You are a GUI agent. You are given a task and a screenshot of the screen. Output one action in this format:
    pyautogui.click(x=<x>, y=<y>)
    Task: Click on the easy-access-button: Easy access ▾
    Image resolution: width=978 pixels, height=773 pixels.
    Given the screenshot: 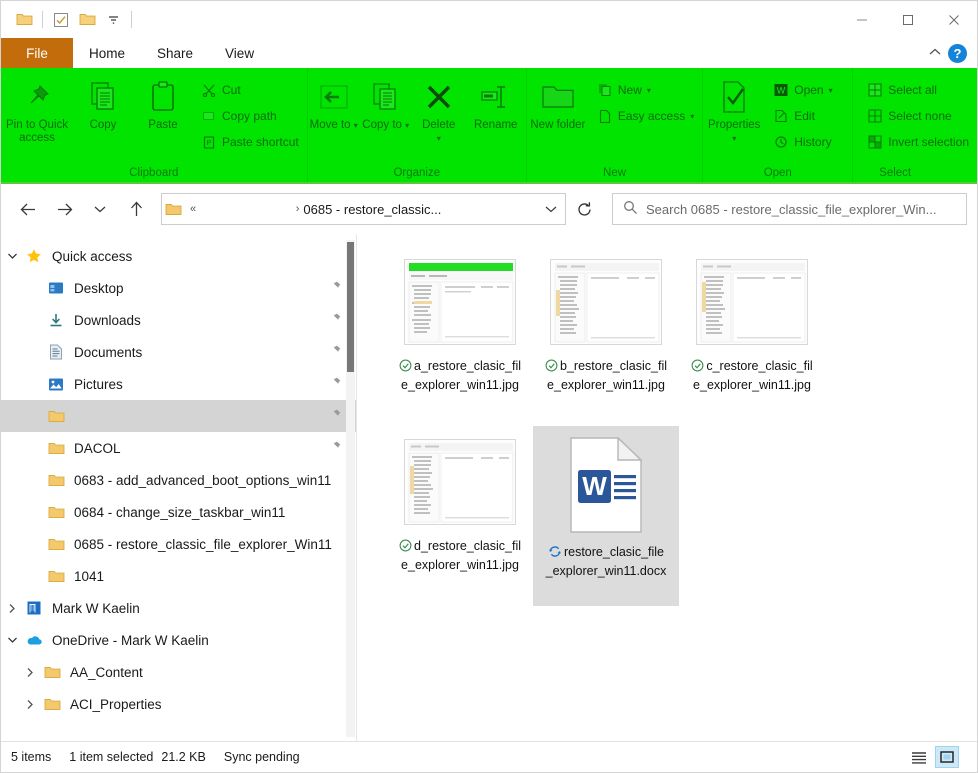 What is the action you would take?
    pyautogui.click(x=645, y=116)
    